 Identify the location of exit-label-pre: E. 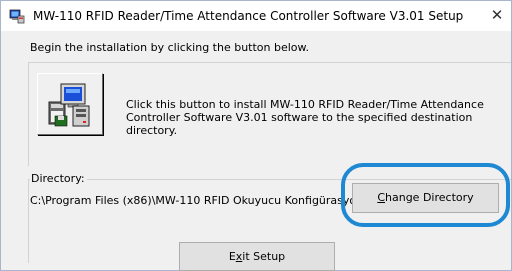
(232, 256).